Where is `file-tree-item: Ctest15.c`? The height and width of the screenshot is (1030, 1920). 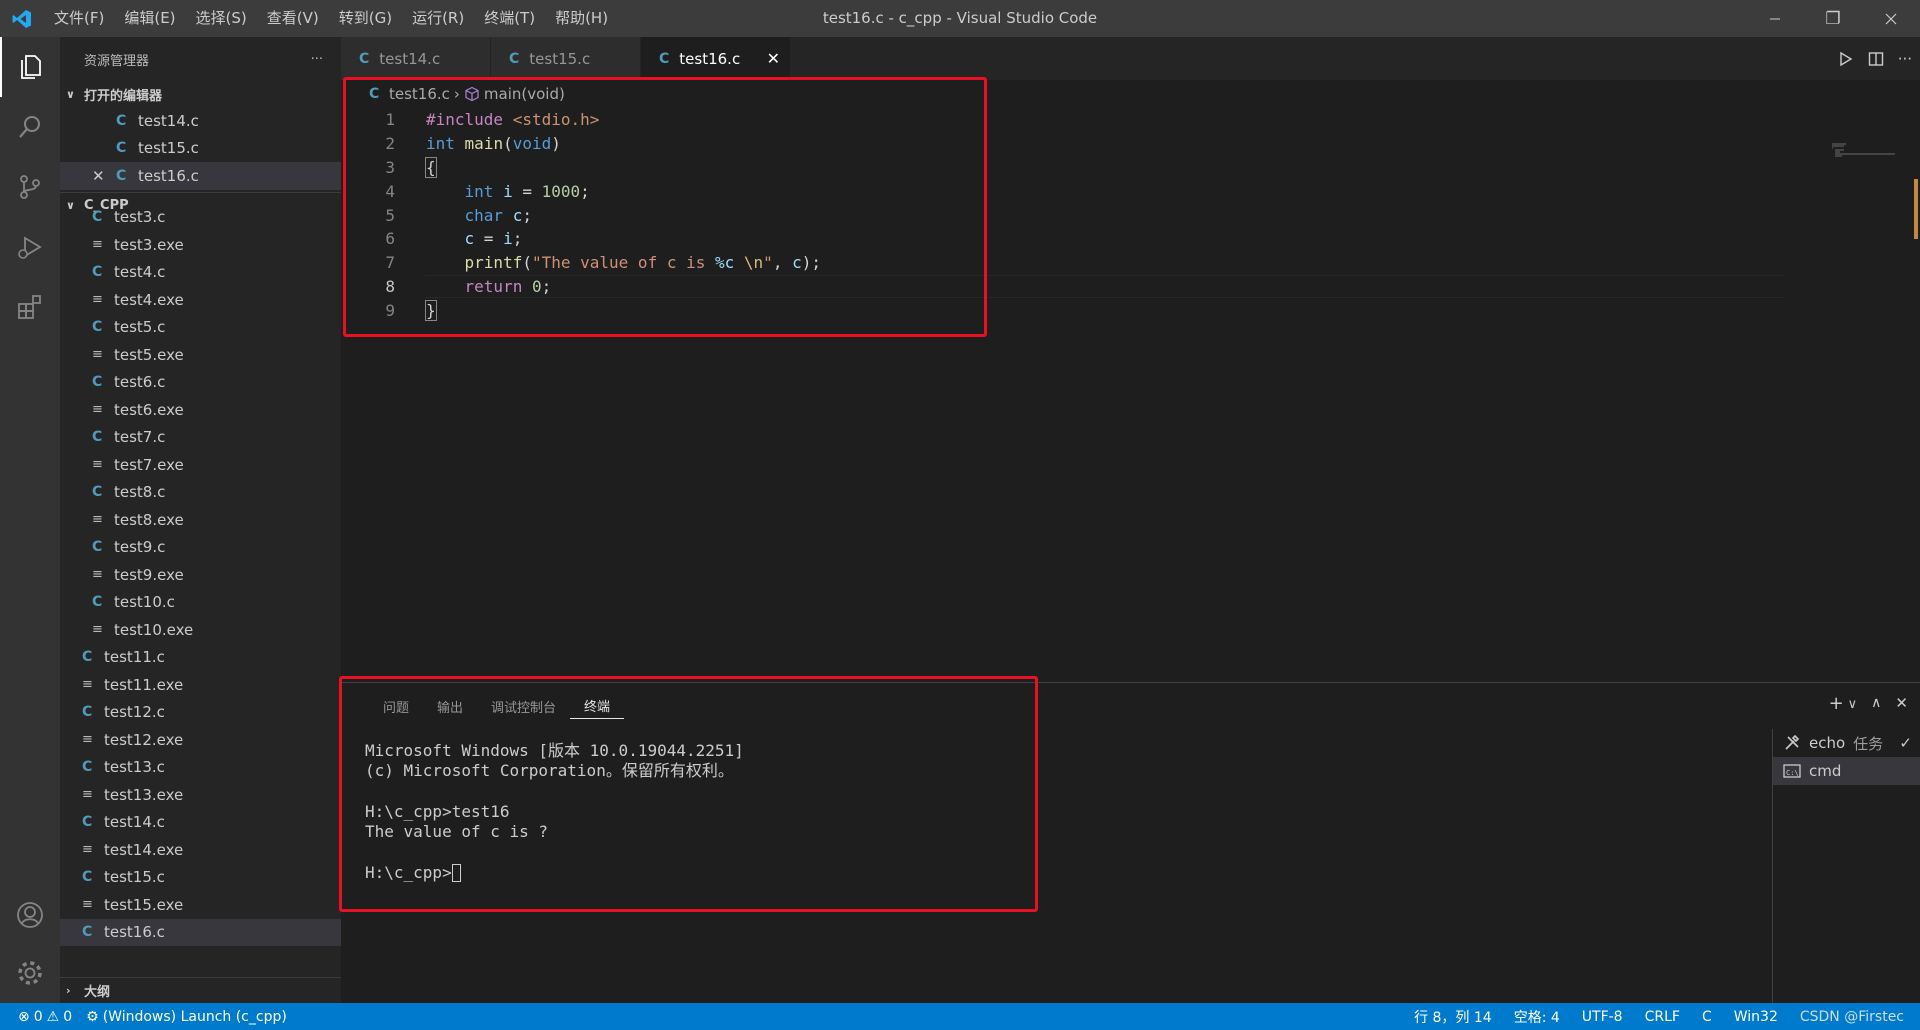 file-tree-item: Ctest15.c is located at coordinates (200, 878).